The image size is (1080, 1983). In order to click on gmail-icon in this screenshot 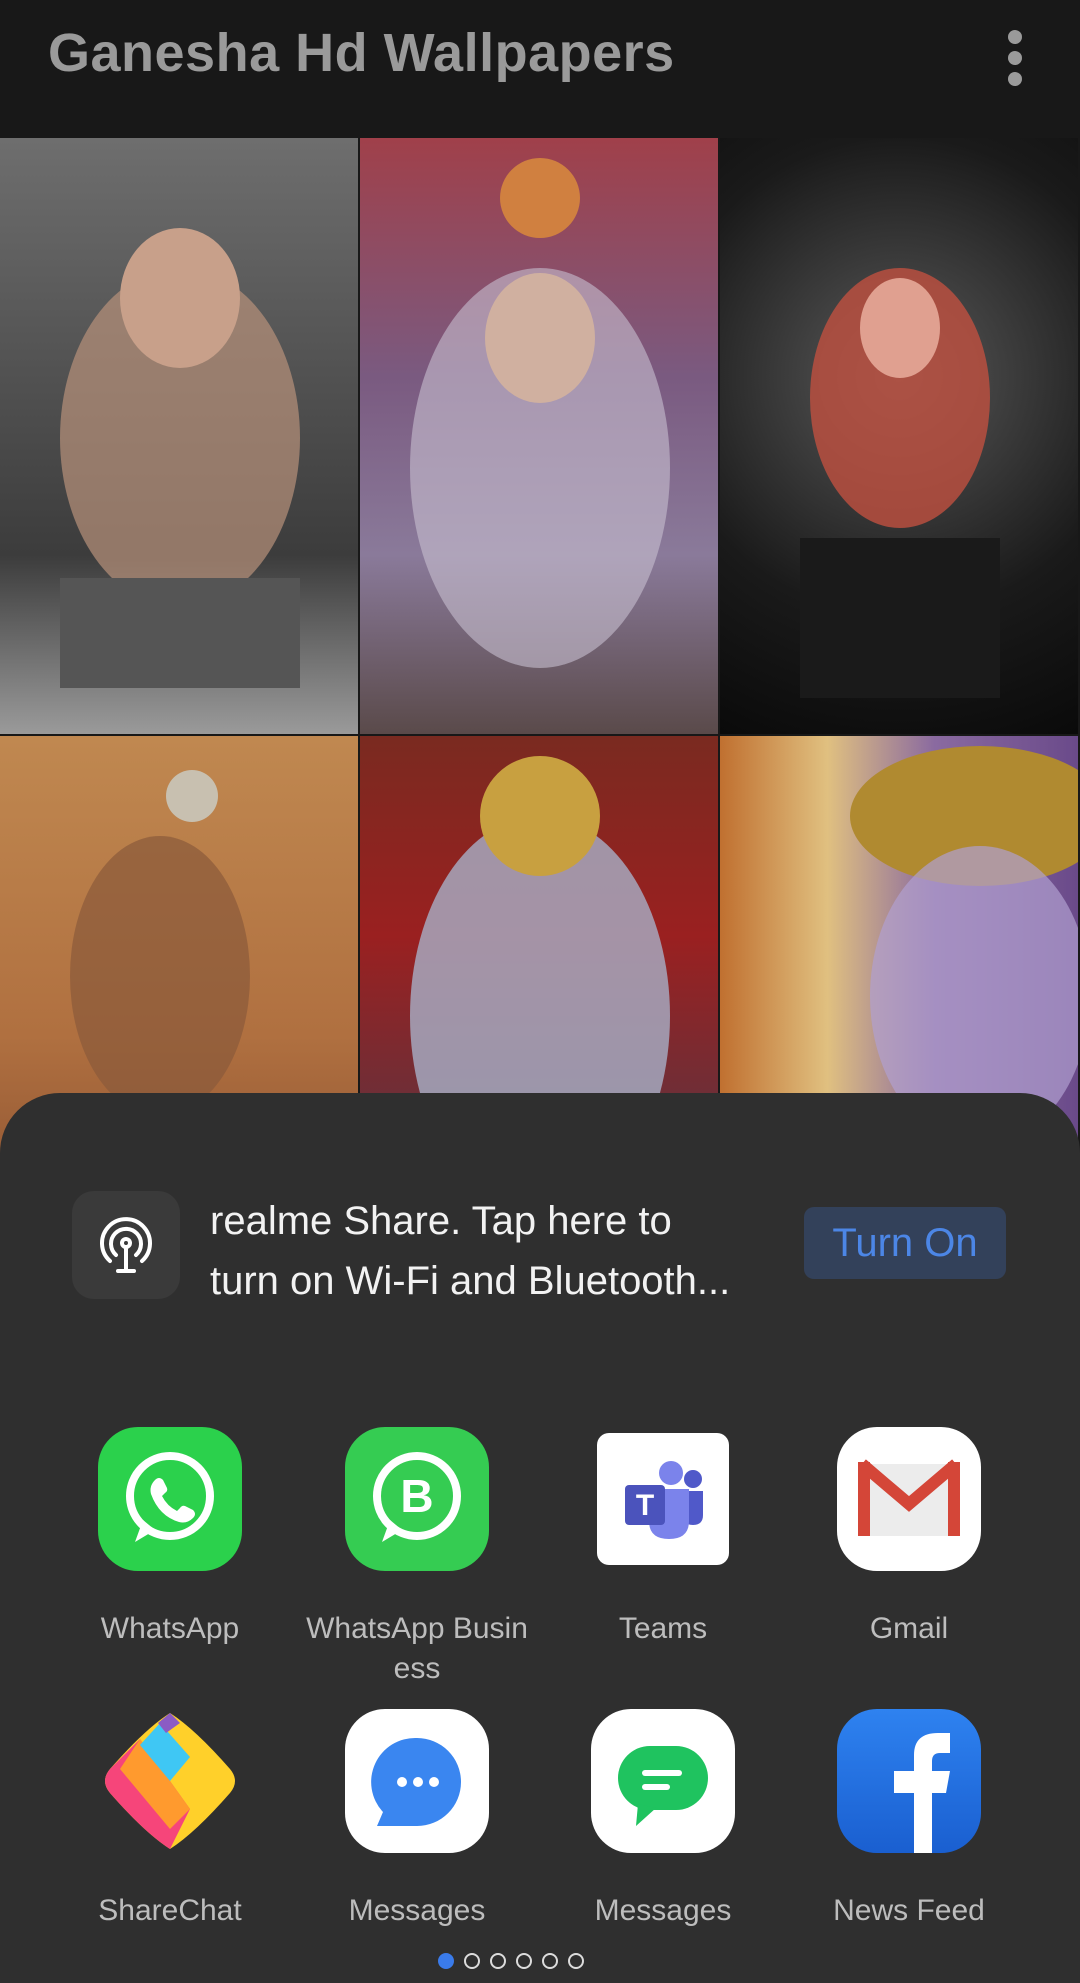, I will do `click(909, 1499)`.